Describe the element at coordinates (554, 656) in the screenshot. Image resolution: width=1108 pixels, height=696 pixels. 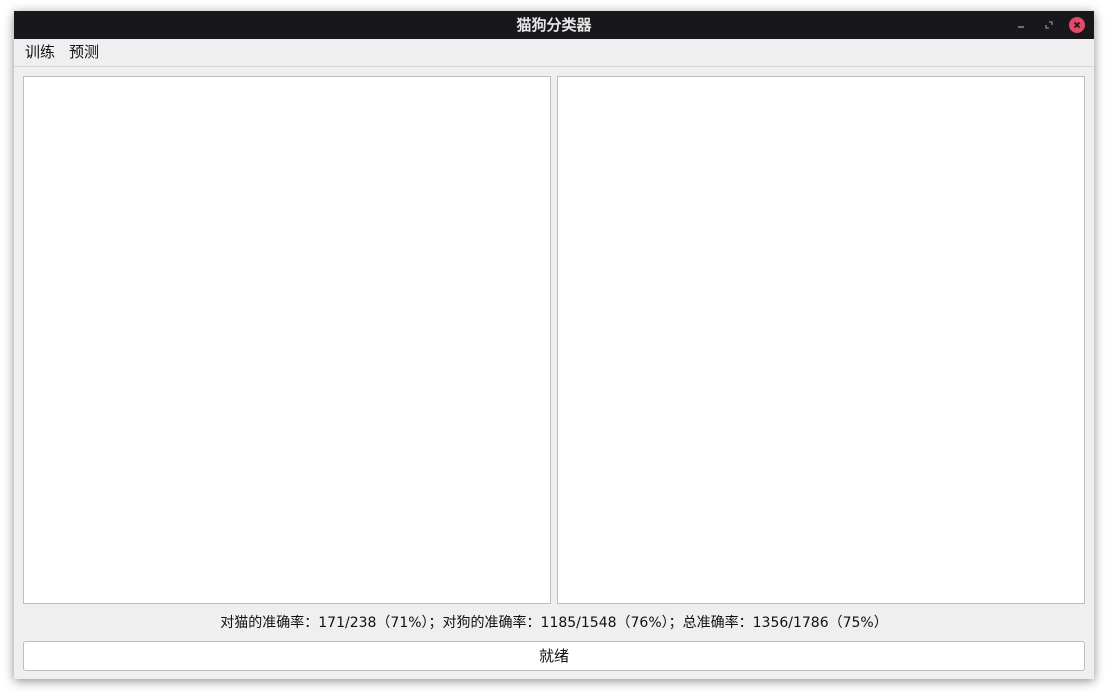
I see `status-button: 就绪` at that location.